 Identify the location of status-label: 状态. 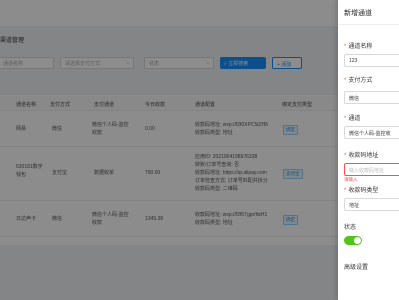
(350, 228).